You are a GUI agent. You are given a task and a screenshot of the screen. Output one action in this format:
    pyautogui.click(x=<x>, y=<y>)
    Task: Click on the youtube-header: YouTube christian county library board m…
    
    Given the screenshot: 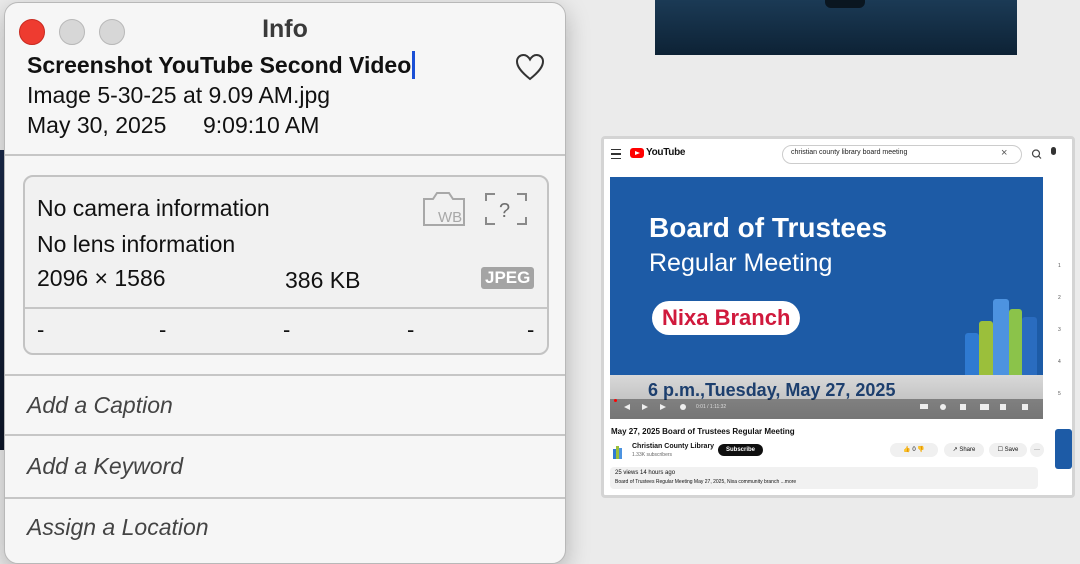 What is the action you would take?
    pyautogui.click(x=838, y=155)
    